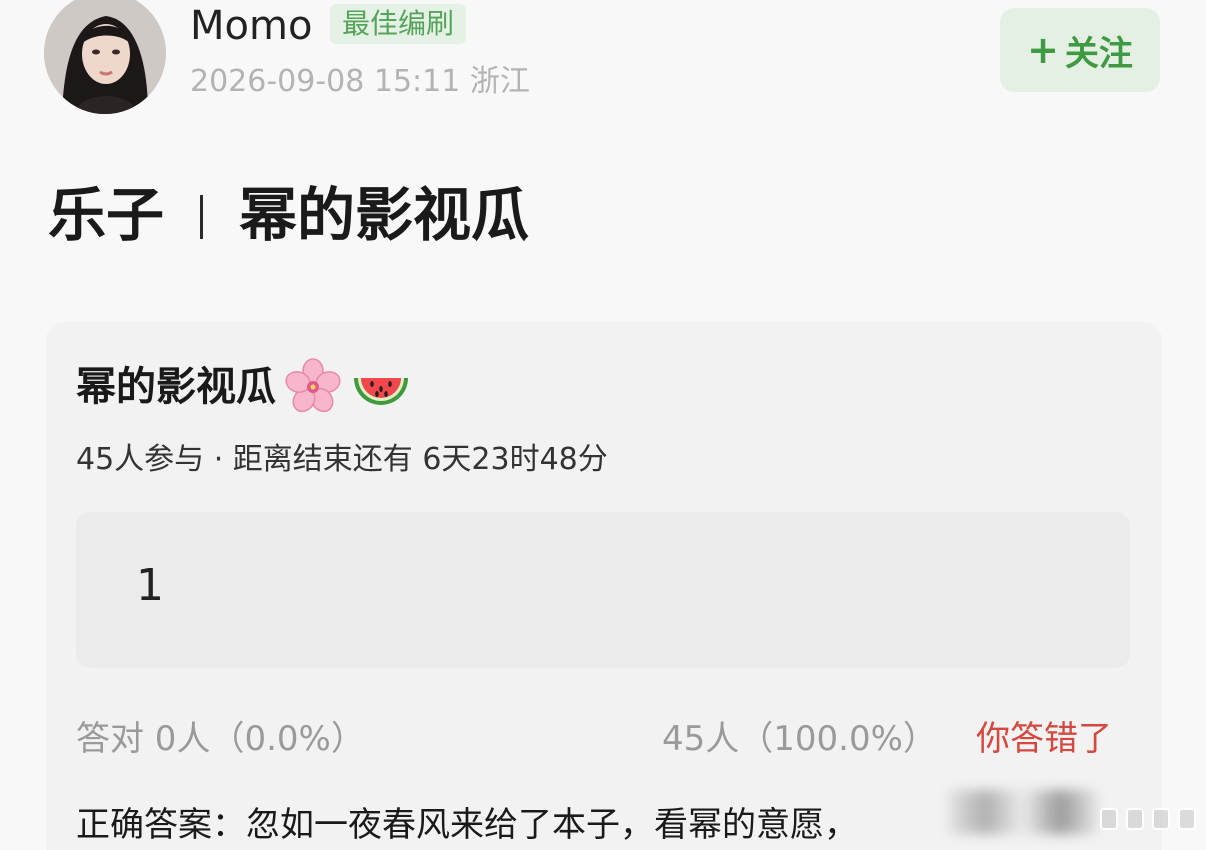 The height and width of the screenshot is (850, 1206). Describe the element at coordinates (1044, 739) in the screenshot. I see `result-status: 你答错了` at that location.